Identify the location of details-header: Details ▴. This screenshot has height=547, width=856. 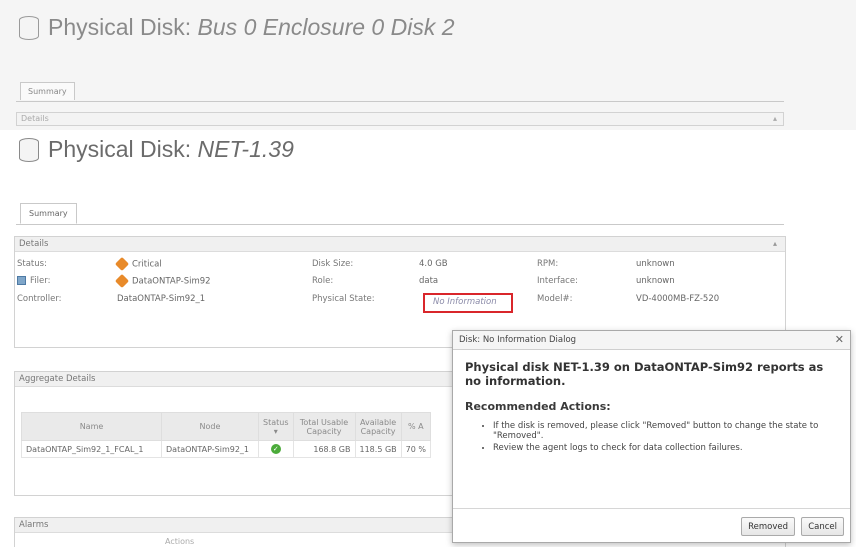
(400, 244).